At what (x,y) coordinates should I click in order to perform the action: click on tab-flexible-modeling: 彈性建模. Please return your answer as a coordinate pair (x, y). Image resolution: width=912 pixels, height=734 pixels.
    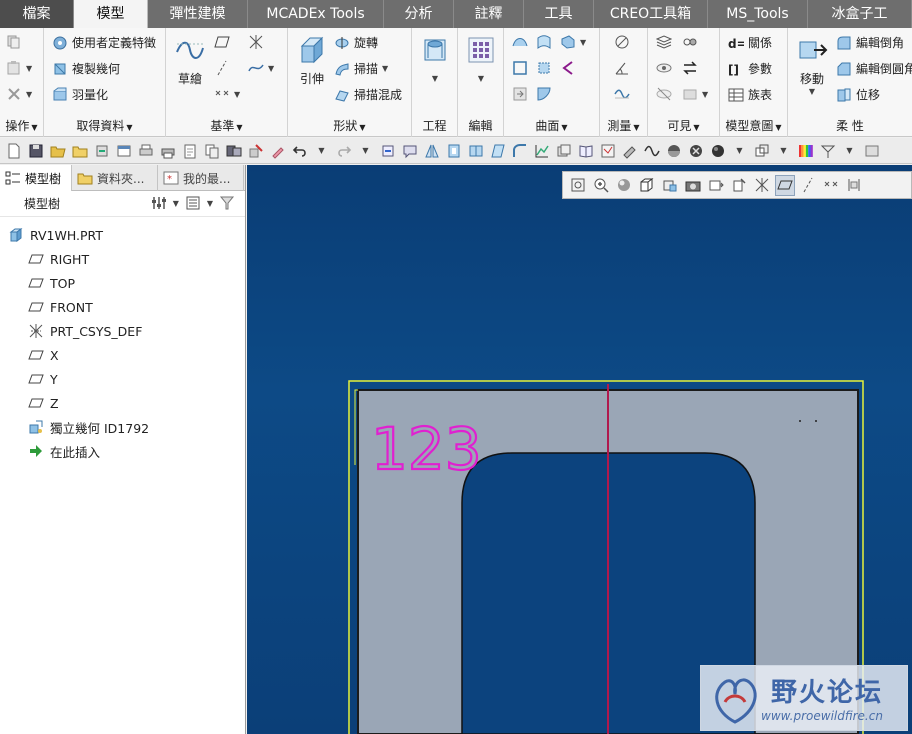
    Looking at the image, I should click on (198, 14).